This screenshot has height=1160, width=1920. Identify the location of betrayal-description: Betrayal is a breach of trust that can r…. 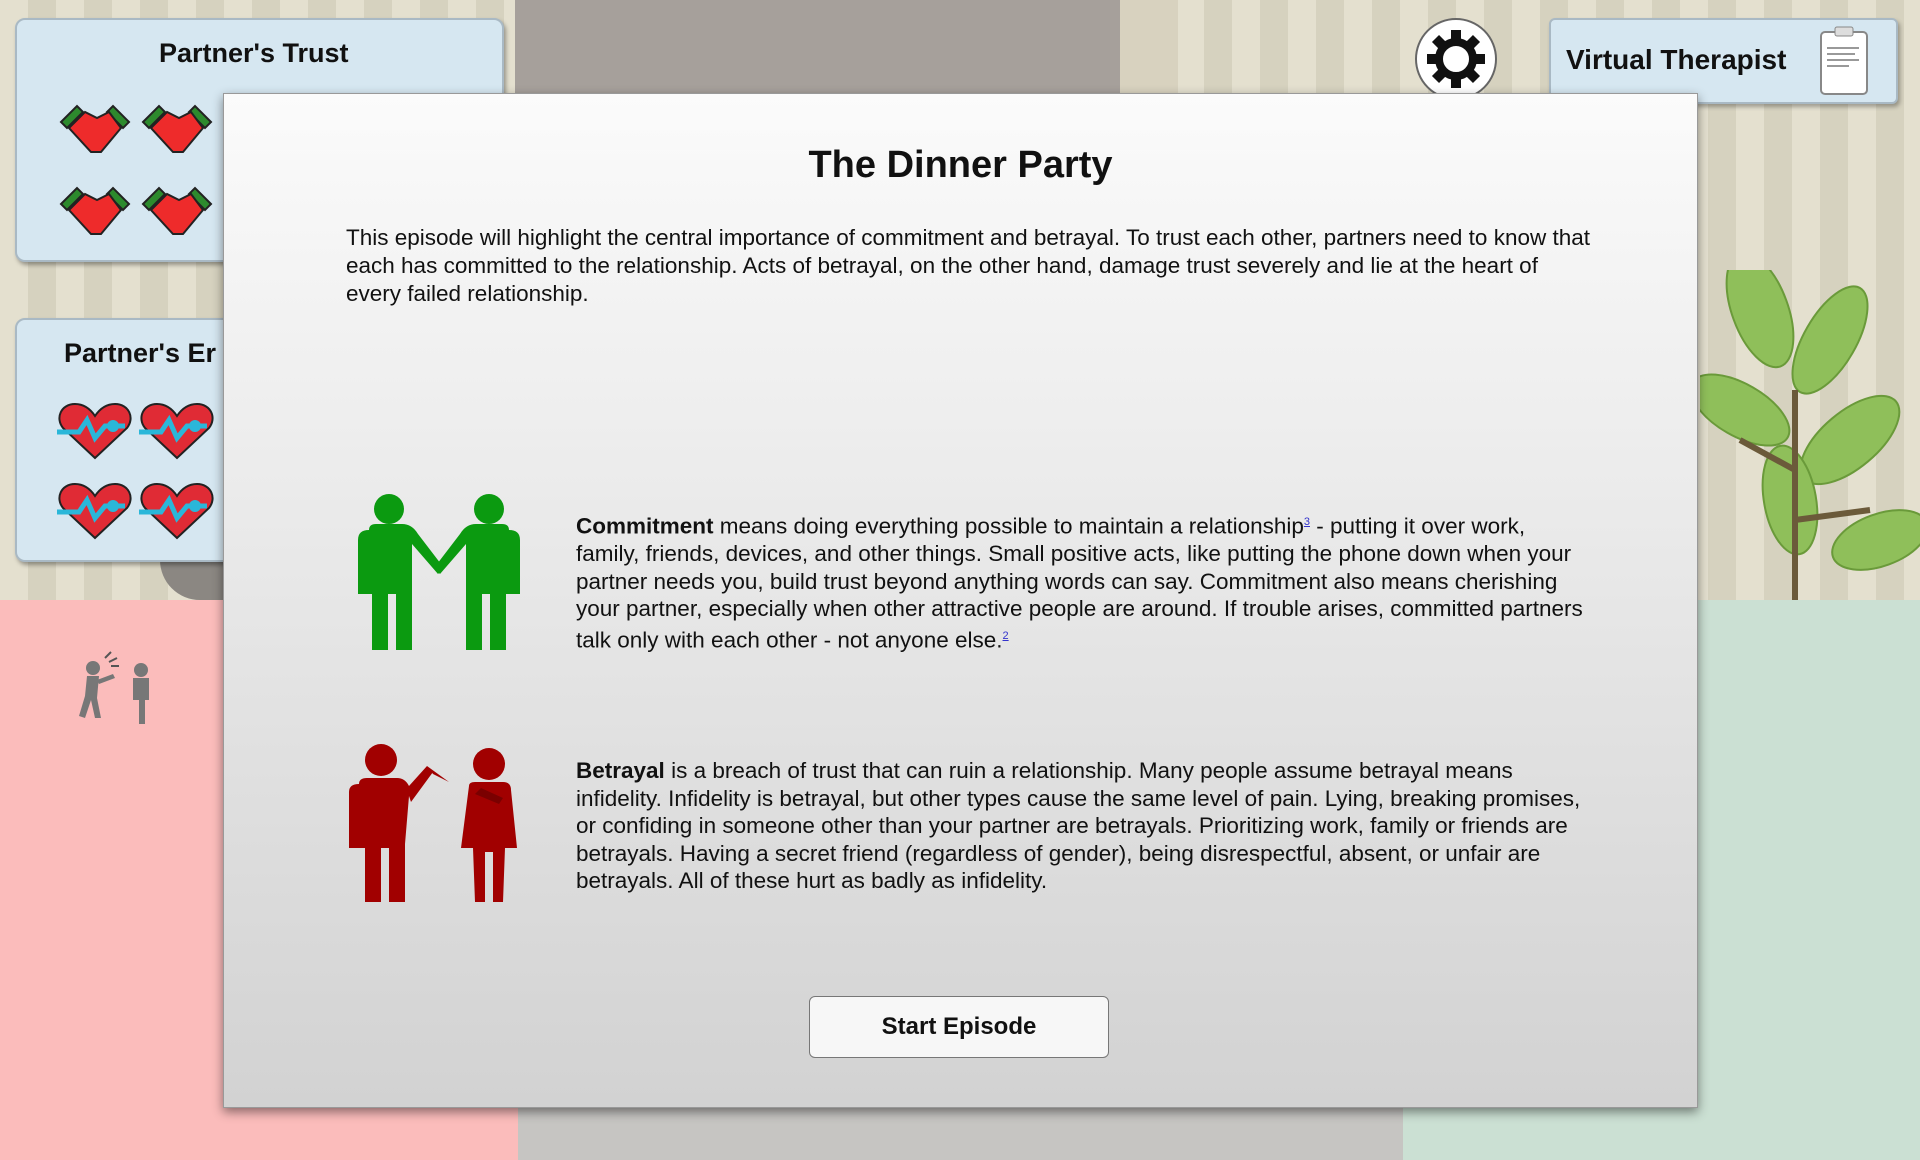
(1083, 826).